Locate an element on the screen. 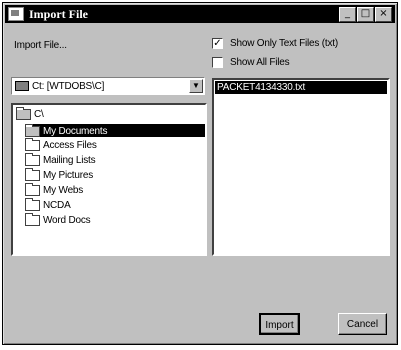  tree-item-word-docs: Word Docs is located at coordinates (58, 219).